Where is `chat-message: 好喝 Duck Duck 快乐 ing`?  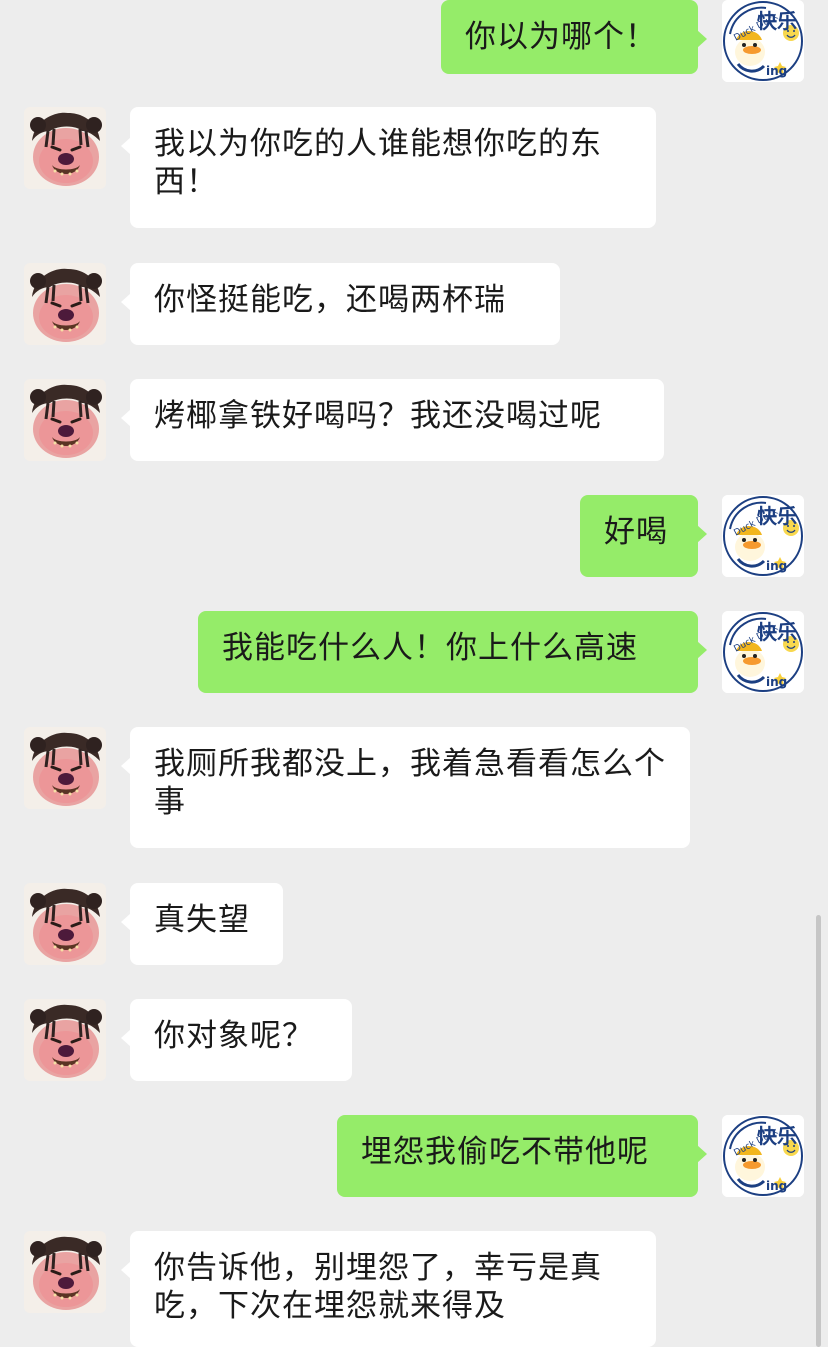 chat-message: 好喝 Duck Duck 快乐 ing is located at coordinates (414, 536).